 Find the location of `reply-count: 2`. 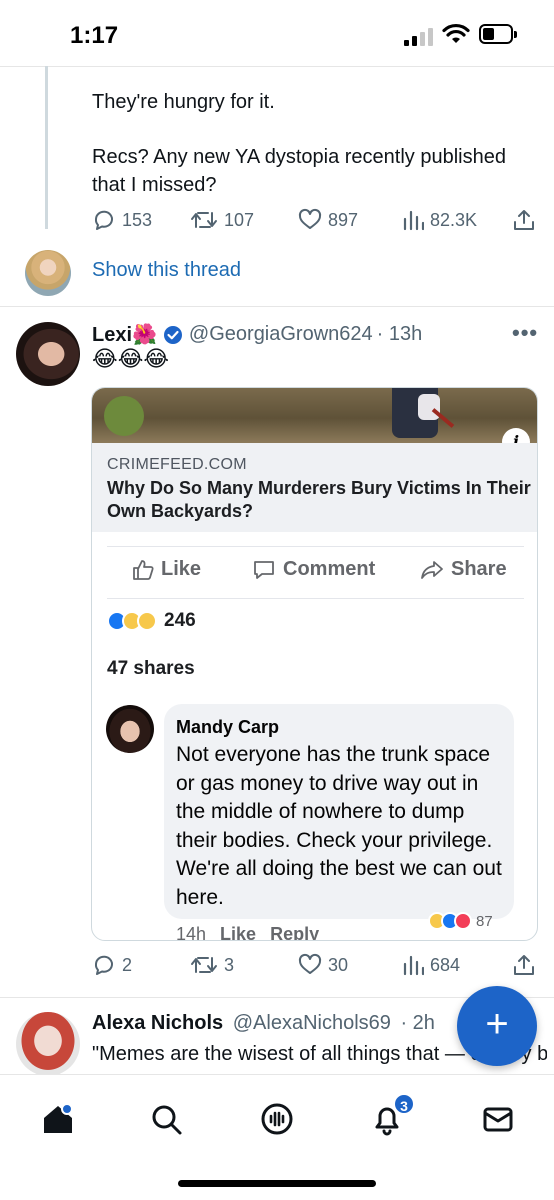

reply-count: 2 is located at coordinates (127, 964).